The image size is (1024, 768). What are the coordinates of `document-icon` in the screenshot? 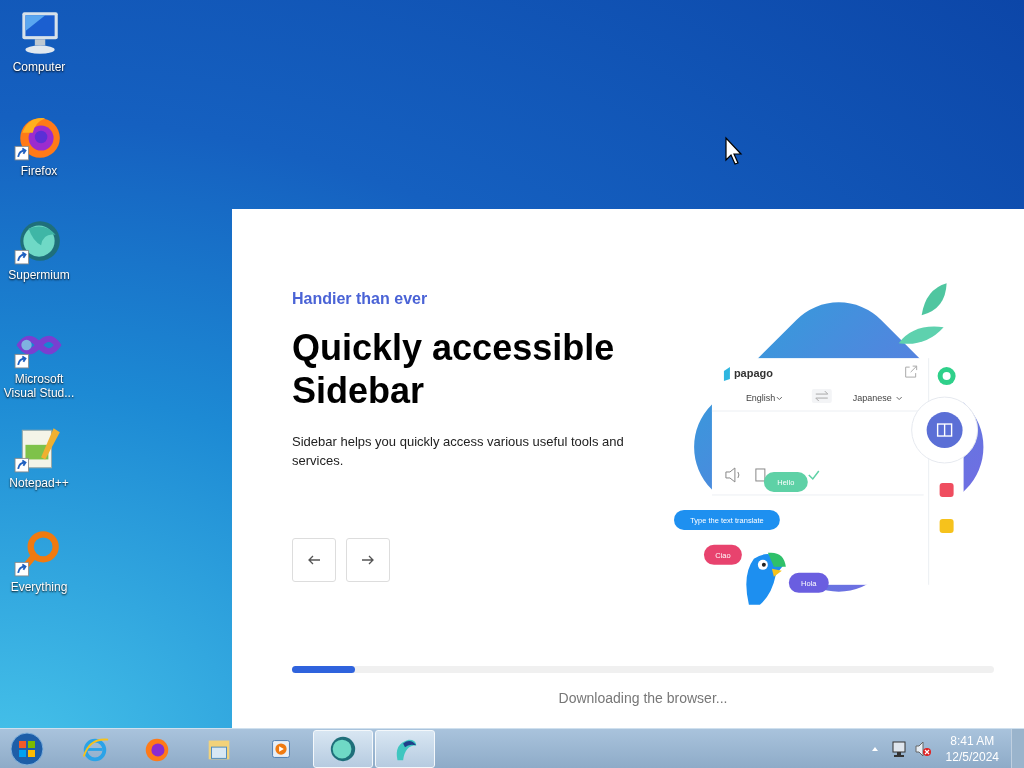 It's located at (760, 475).